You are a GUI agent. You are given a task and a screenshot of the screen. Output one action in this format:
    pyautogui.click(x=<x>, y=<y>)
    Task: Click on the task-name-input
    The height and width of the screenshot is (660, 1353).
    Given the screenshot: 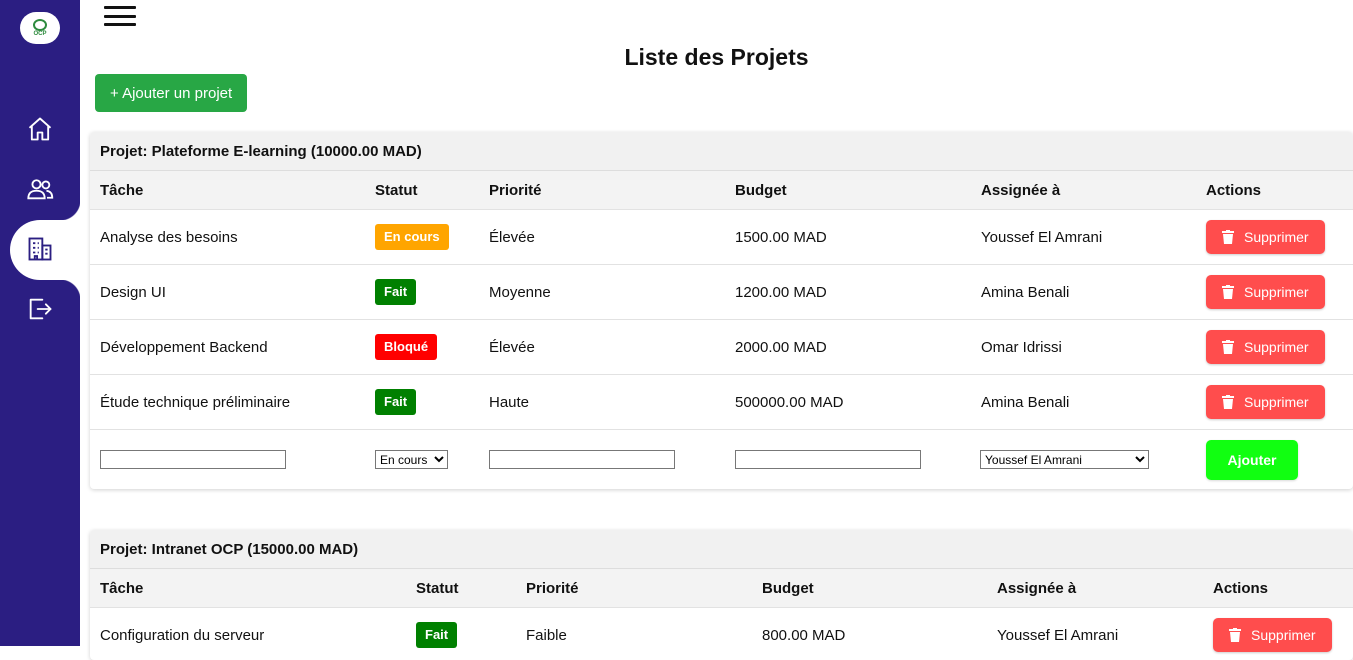 What is the action you would take?
    pyautogui.click(x=193, y=459)
    